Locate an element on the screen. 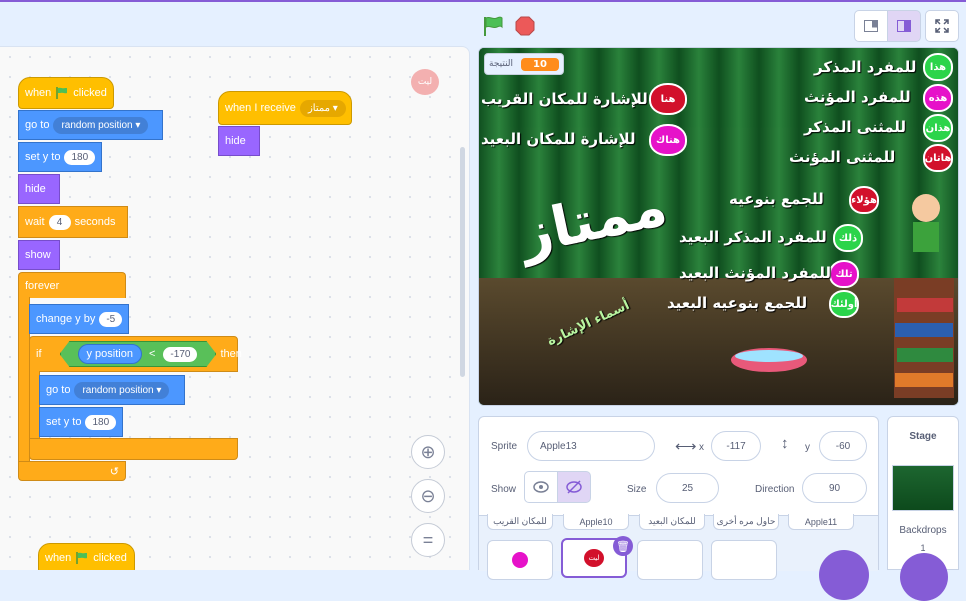  top-bar is located at coordinates (483, 23).